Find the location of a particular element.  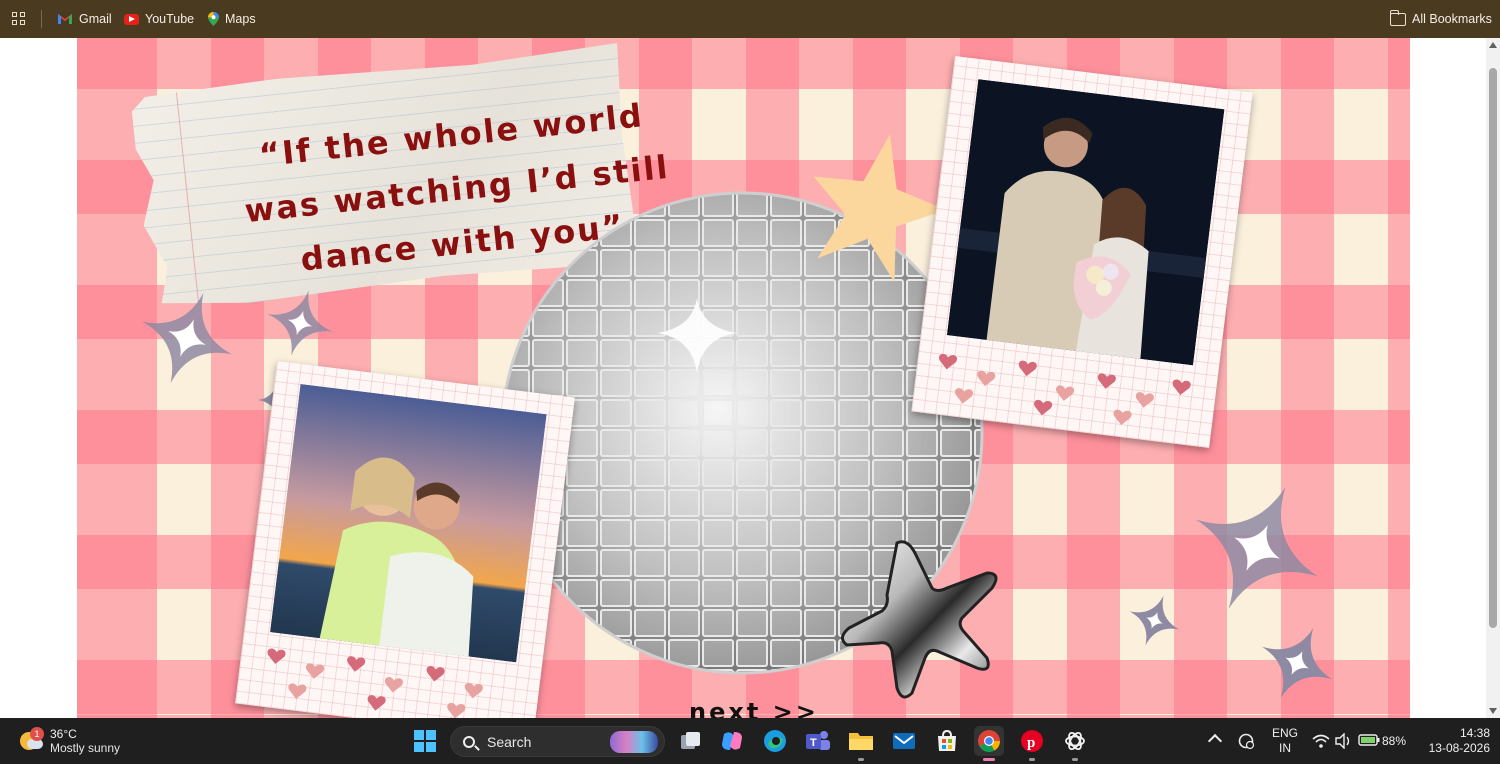

edge-button is located at coordinates (775, 741).